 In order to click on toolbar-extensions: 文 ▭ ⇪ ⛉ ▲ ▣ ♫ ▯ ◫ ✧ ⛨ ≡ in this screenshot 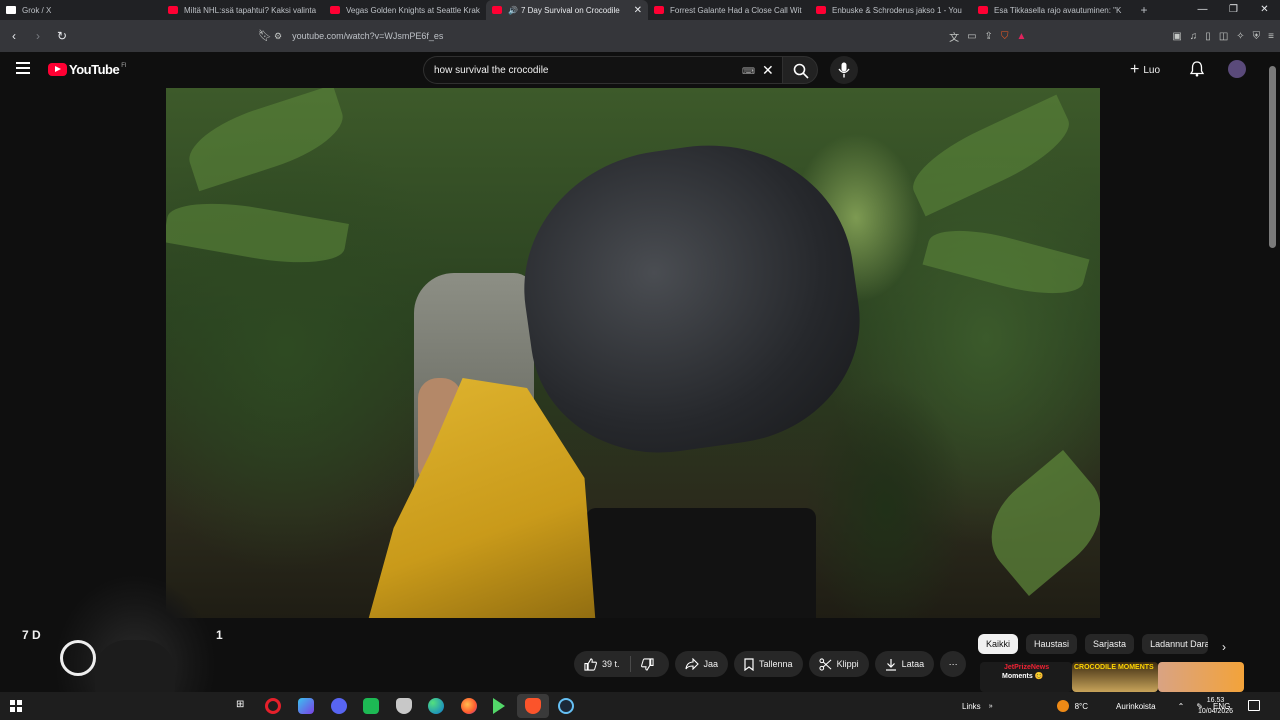, I will do `click(1111, 36)`.